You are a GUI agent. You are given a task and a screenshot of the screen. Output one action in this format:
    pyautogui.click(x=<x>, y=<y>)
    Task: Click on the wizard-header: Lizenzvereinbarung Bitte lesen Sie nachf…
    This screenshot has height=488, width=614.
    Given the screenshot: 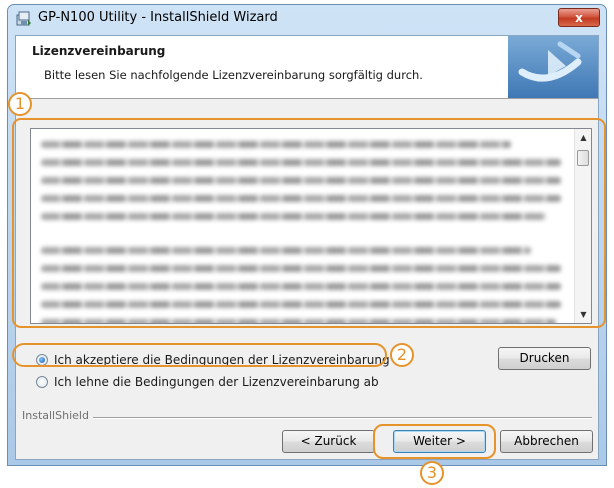 What is the action you would take?
    pyautogui.click(x=307, y=67)
    